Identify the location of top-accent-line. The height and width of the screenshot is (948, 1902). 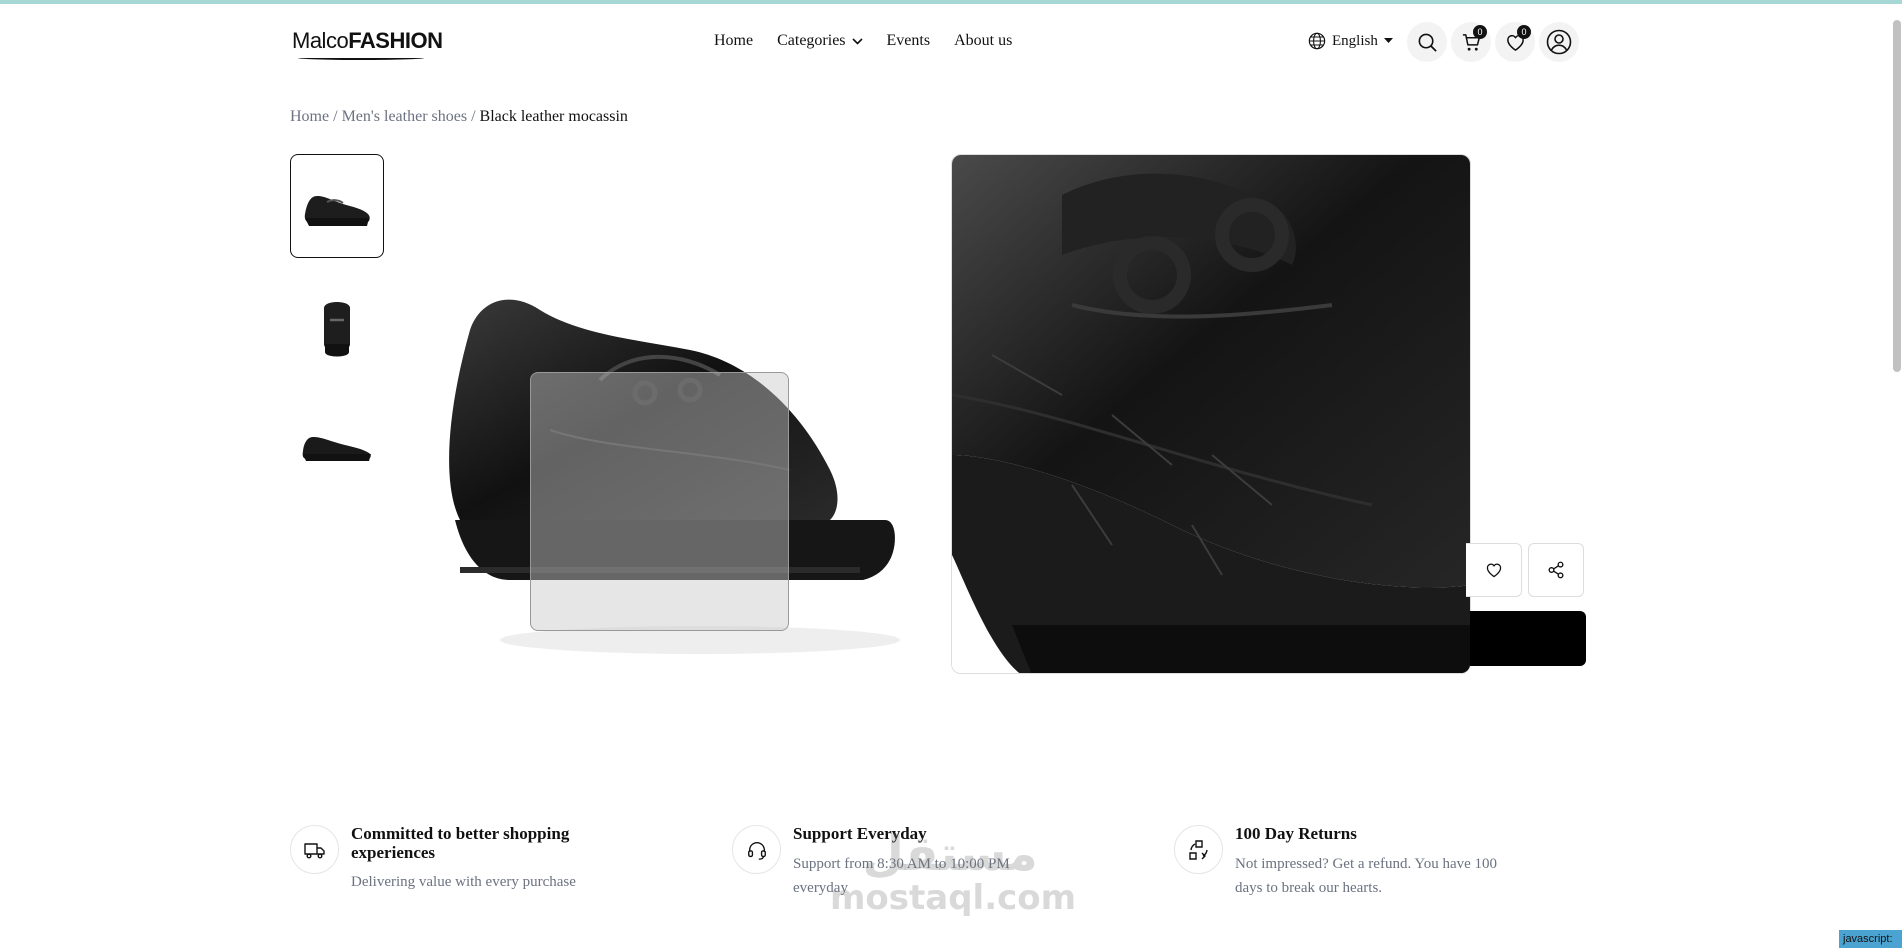
(951, 2).